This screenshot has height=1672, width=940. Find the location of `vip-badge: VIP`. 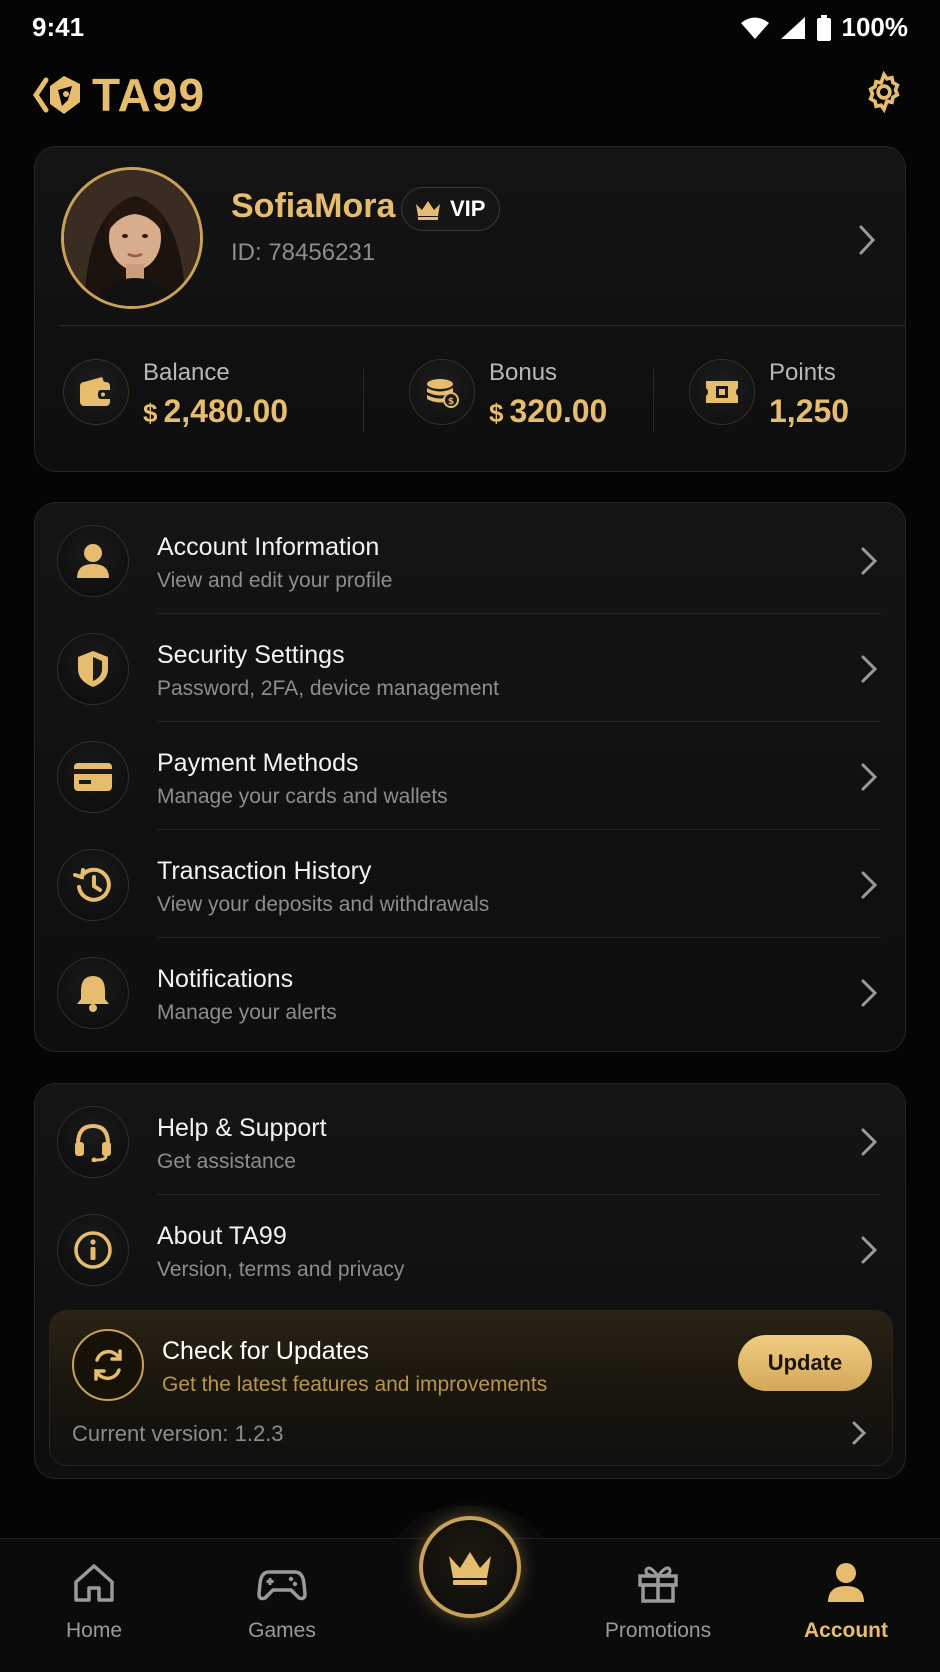

vip-badge: VIP is located at coordinates (451, 209).